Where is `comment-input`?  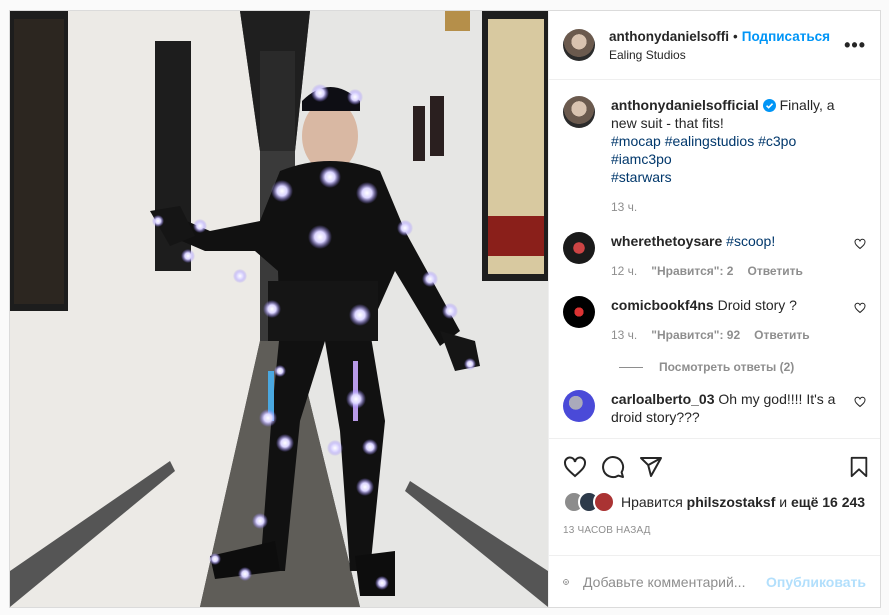 comment-input is located at coordinates (674, 581).